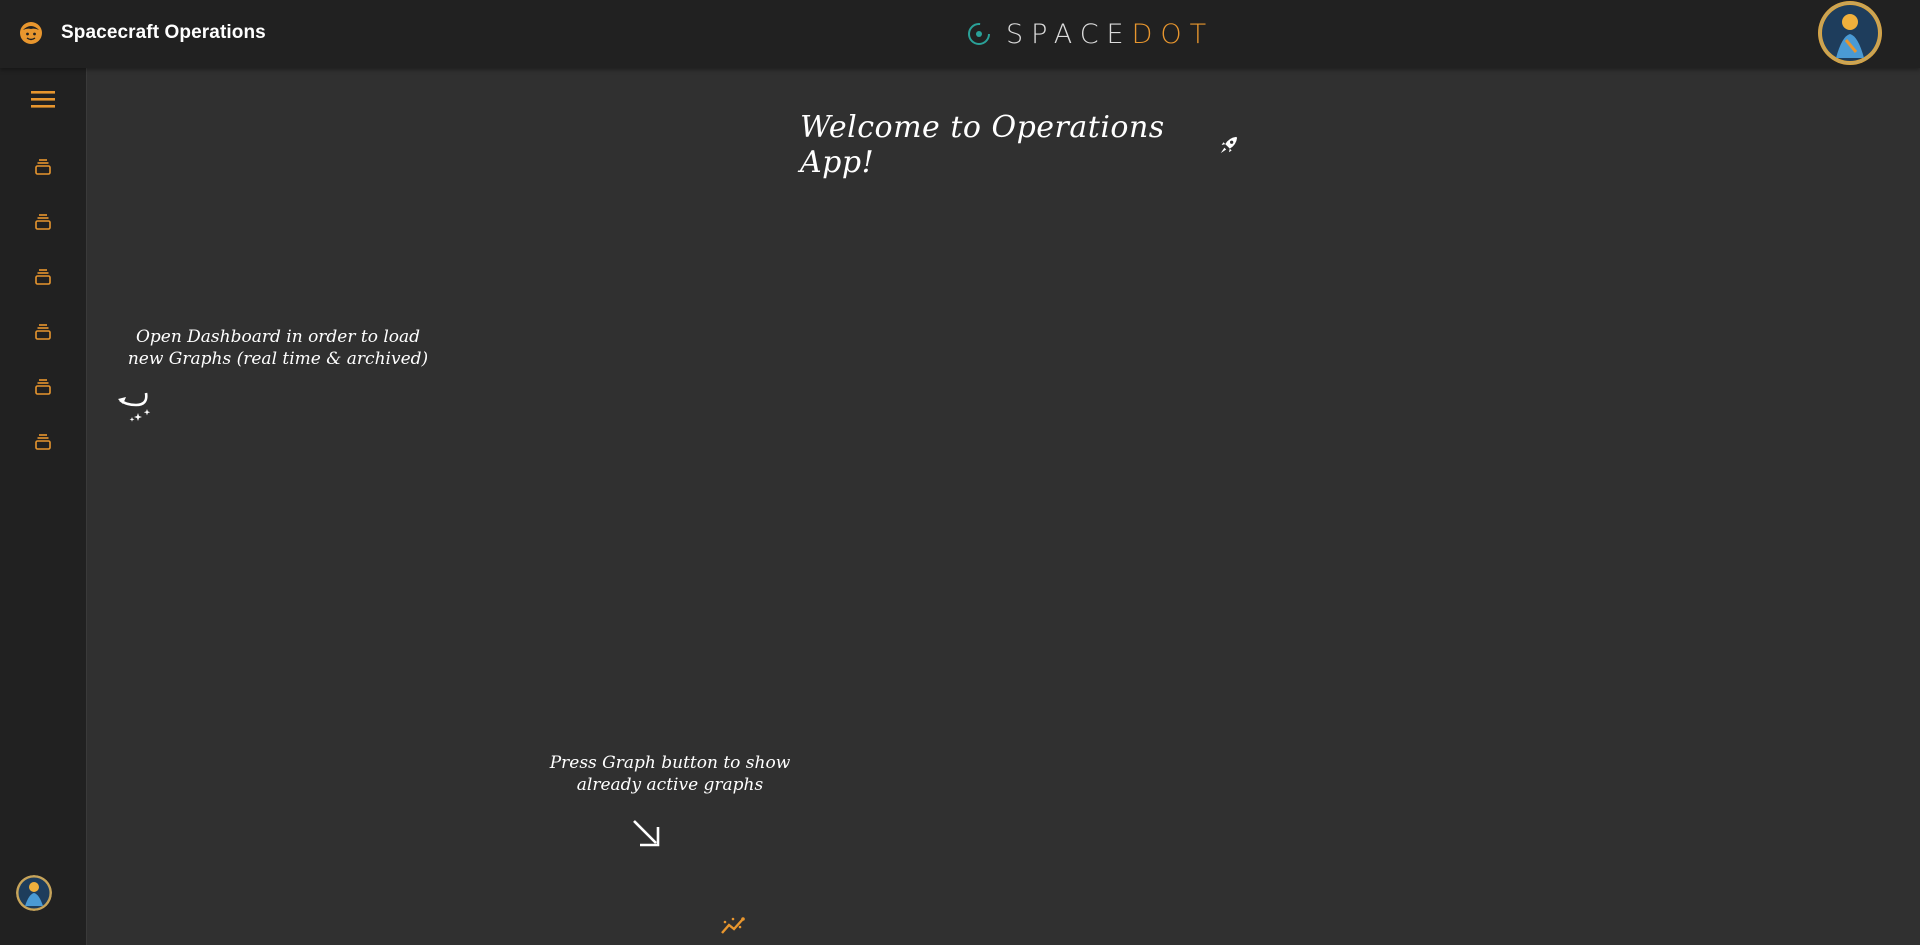 Image resolution: width=1920 pixels, height=945 pixels. I want to click on curved-arrow-icon, so click(136, 408).